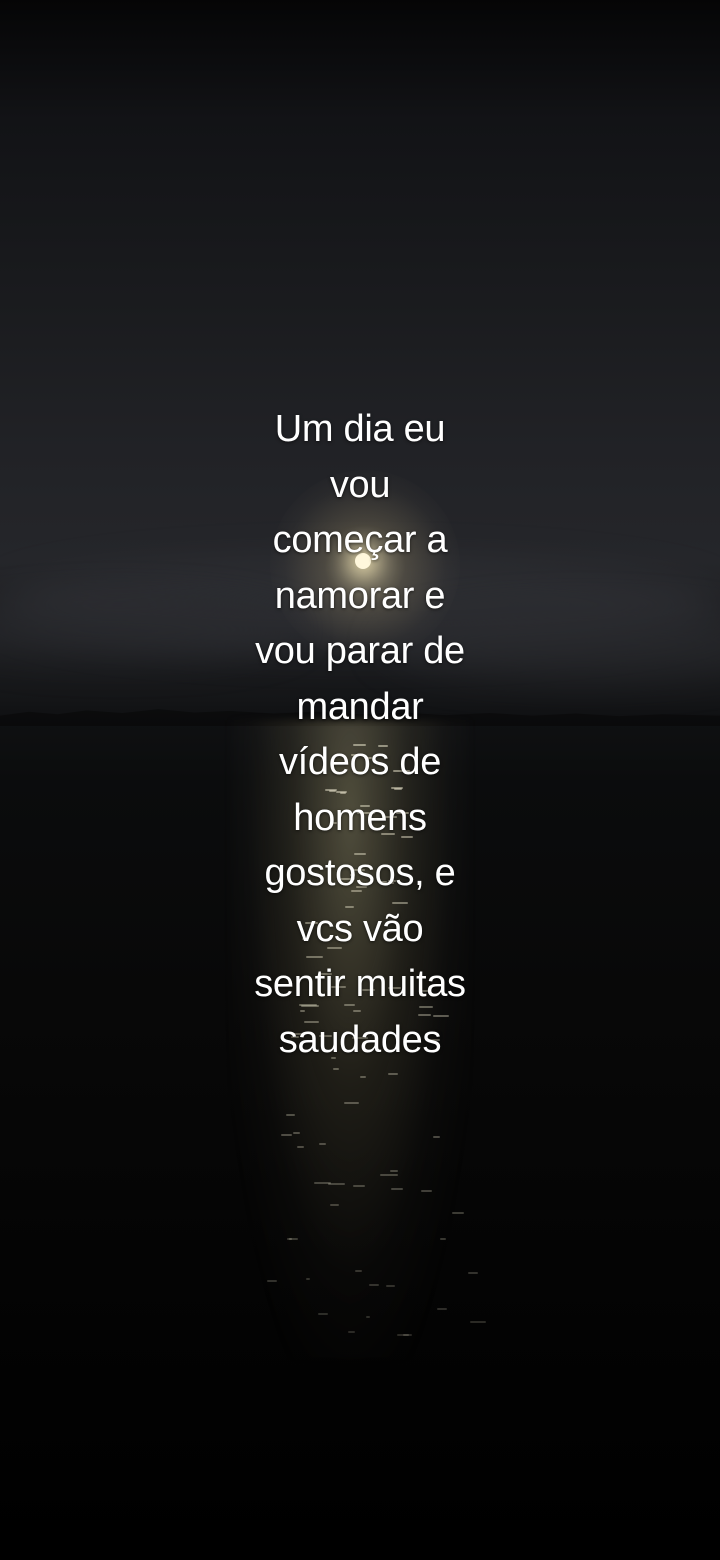 The width and height of the screenshot is (720, 1560). What do you see at coordinates (360, 873) in the screenshot?
I see `caption-line: gostosos, e` at bounding box center [360, 873].